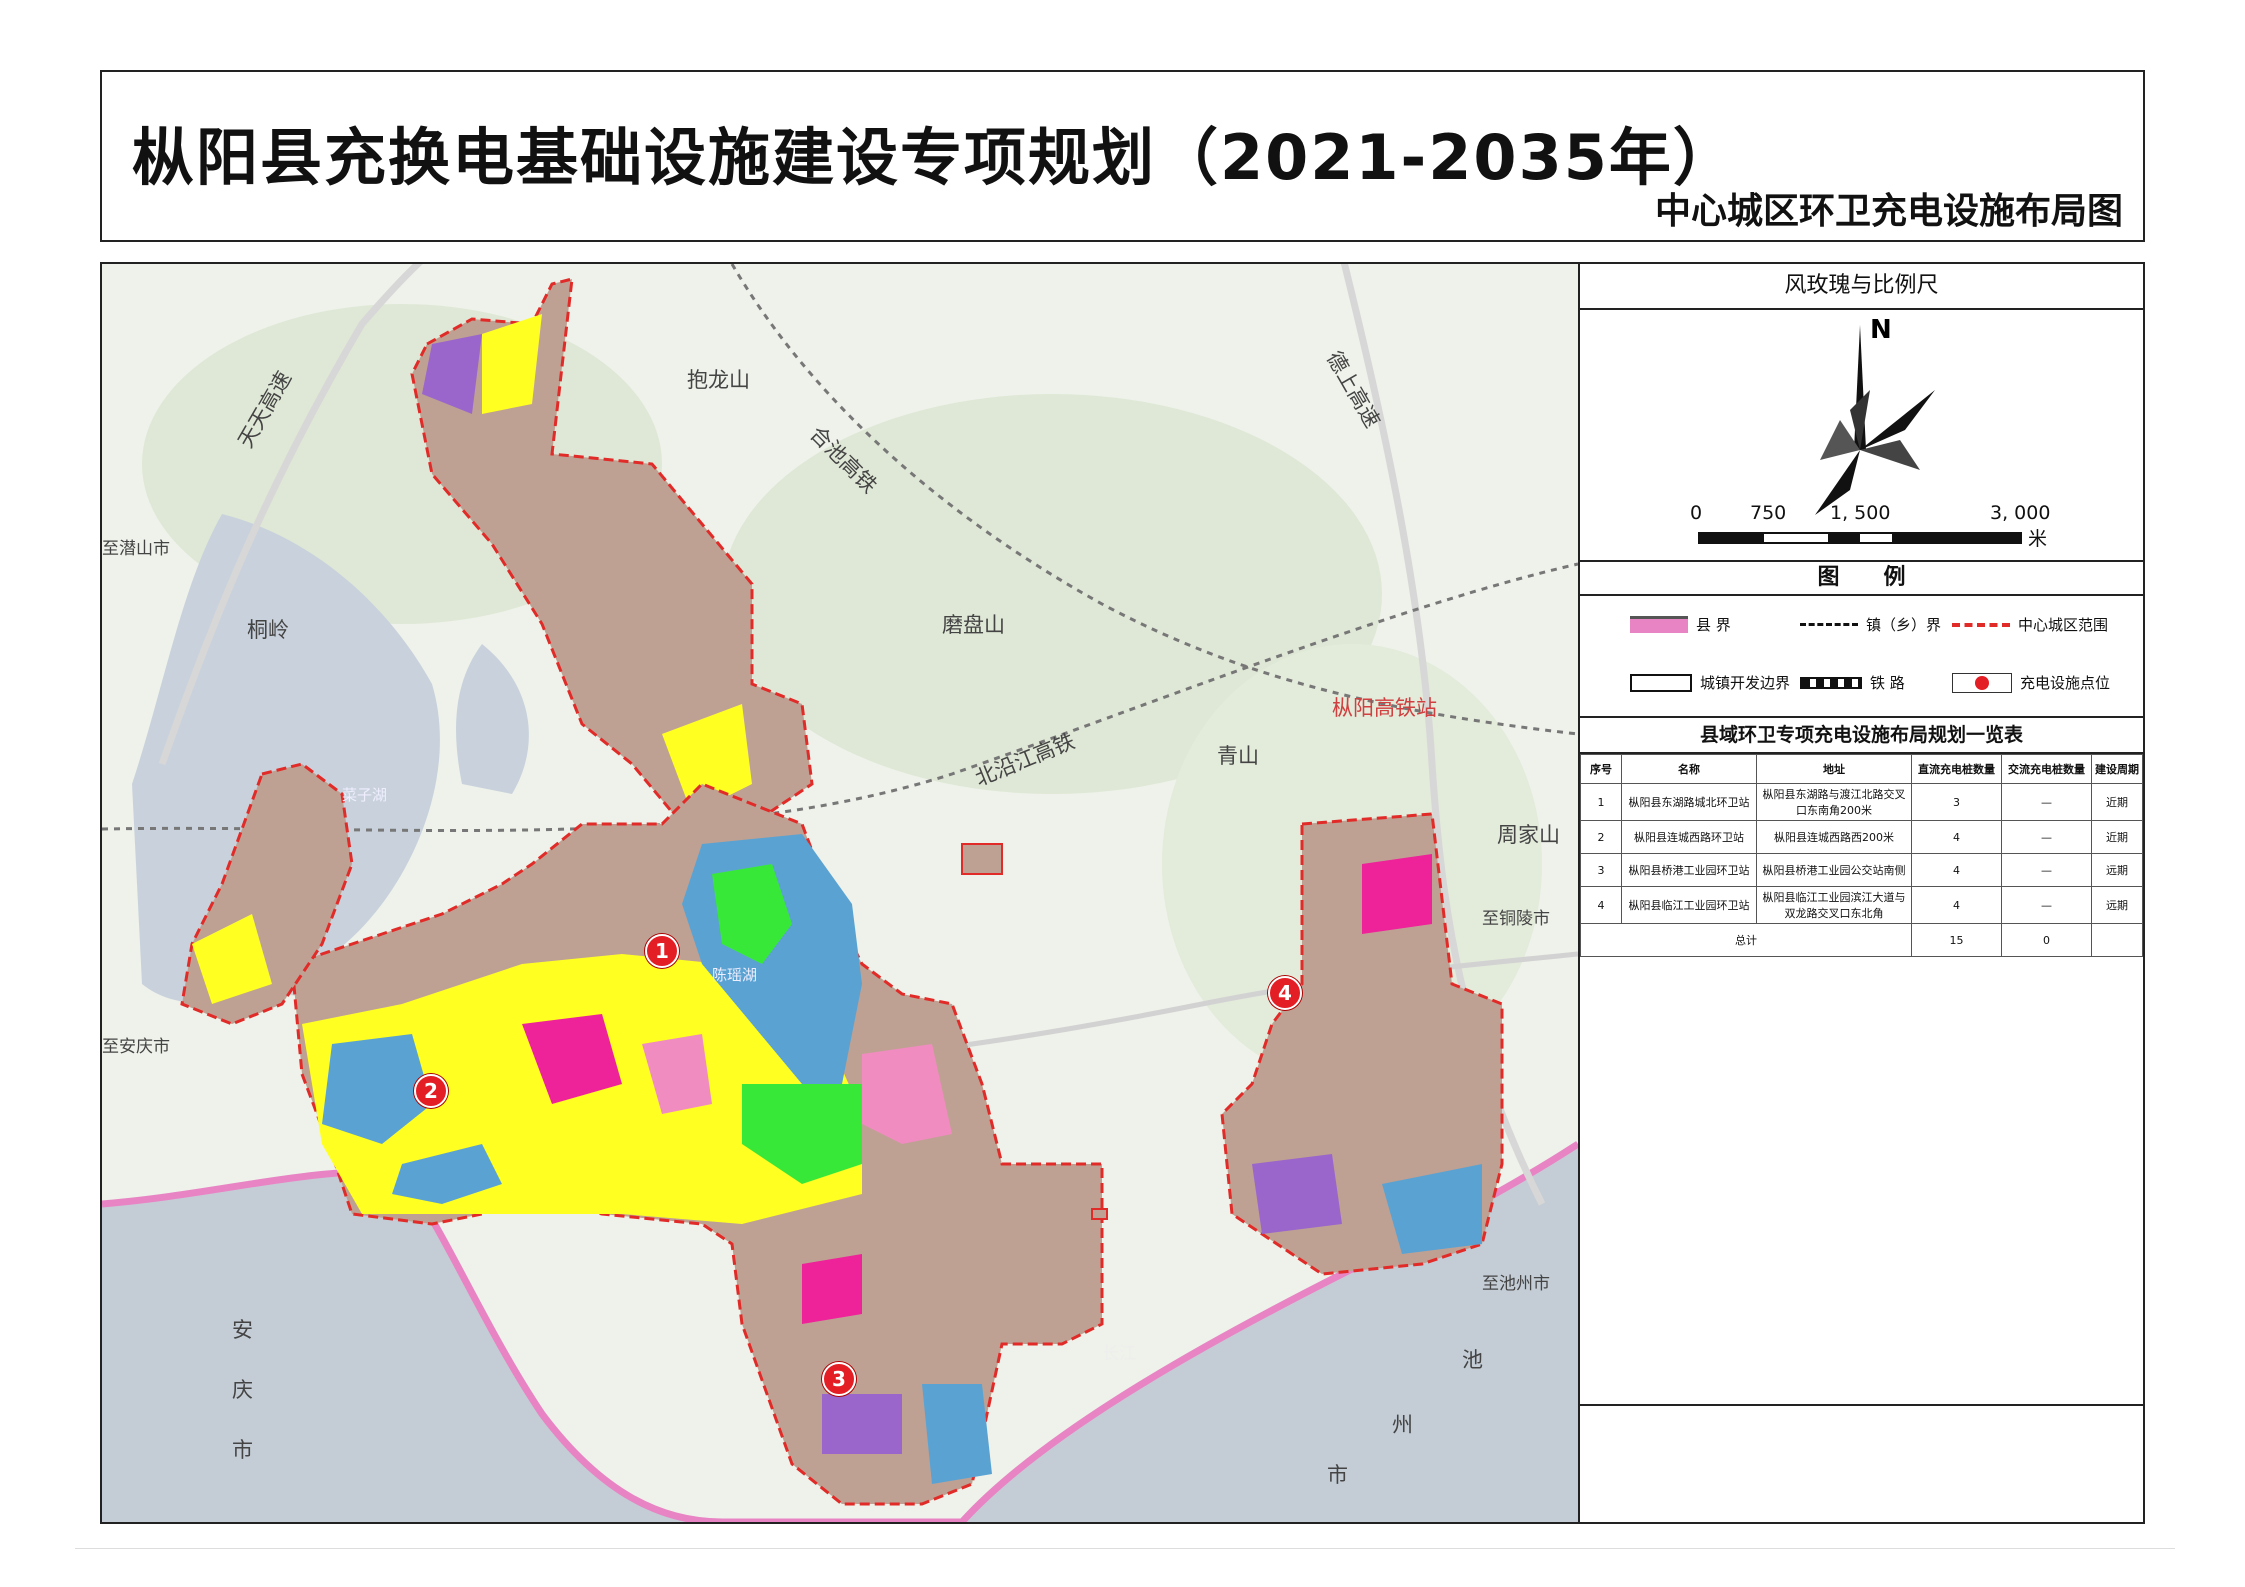  What do you see at coordinates (2038, 539) in the screenshot?
I see `scale-unit: 米` at bounding box center [2038, 539].